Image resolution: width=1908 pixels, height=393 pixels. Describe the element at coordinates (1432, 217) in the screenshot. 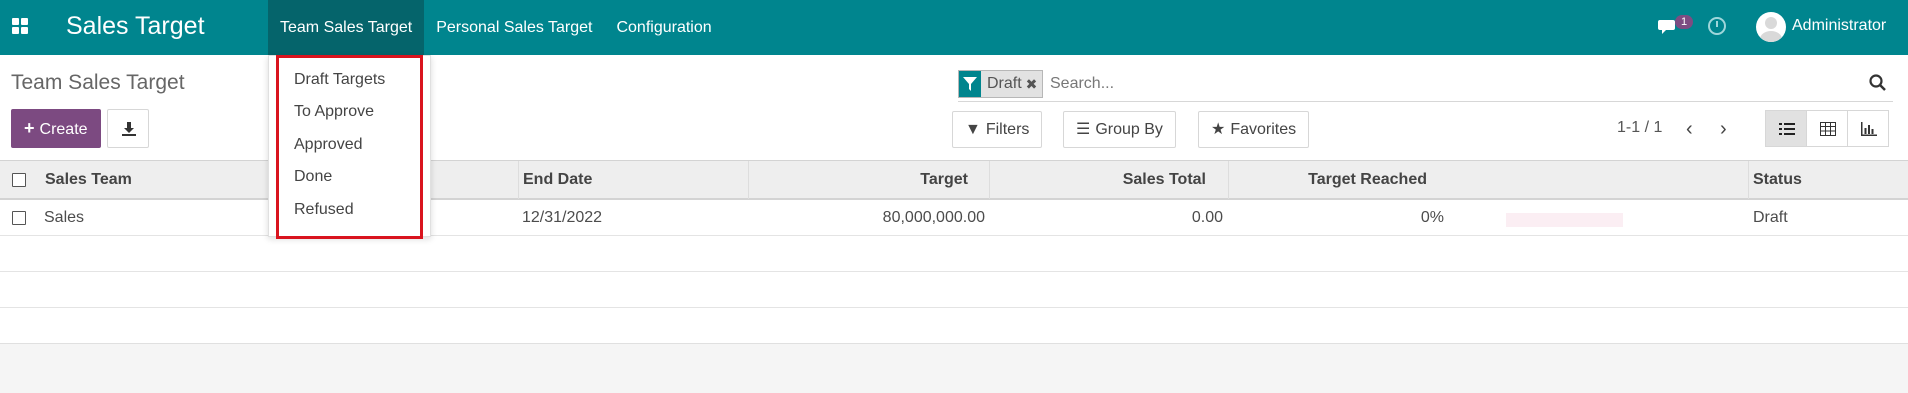

I see `cell-target-reached: 0%` at that location.